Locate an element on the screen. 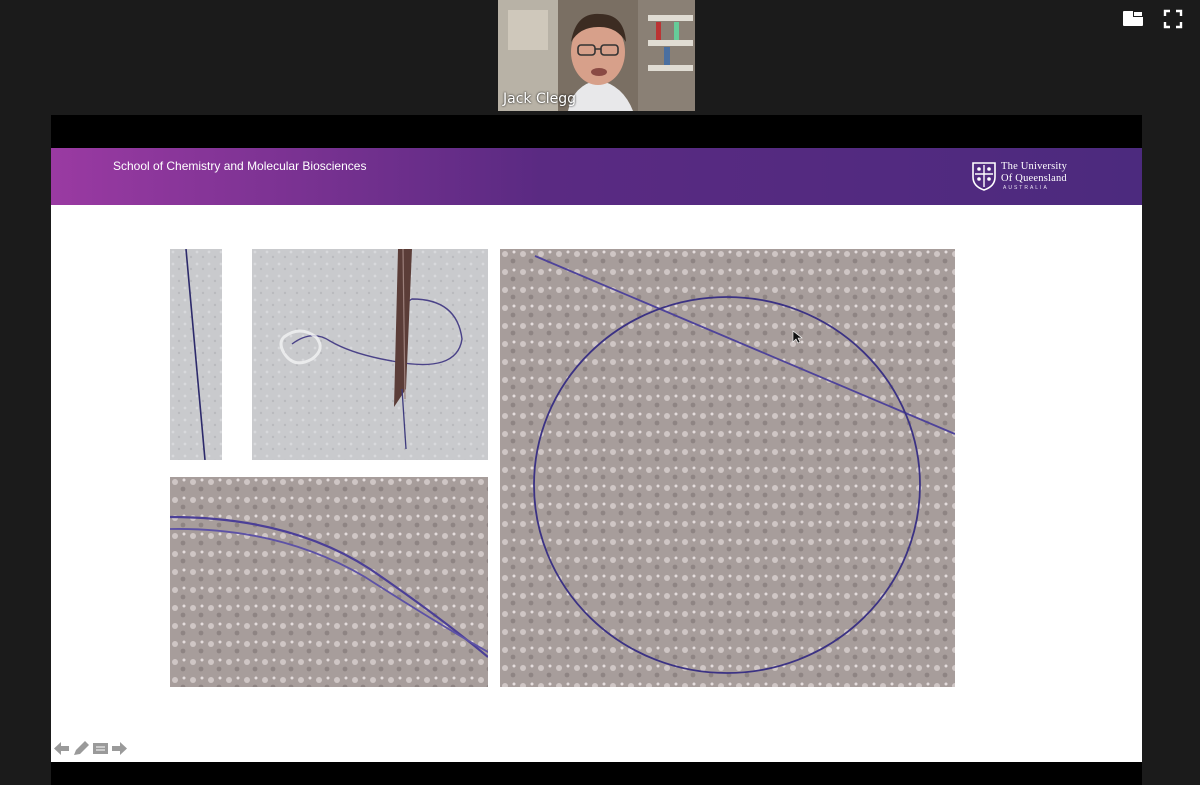  participant-name: Jack Clegg is located at coordinates (540, 99).